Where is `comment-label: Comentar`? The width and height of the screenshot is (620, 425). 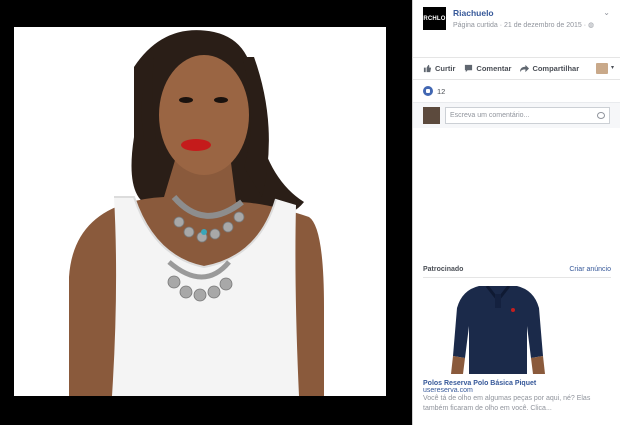
comment-label: Comentar is located at coordinates (494, 68).